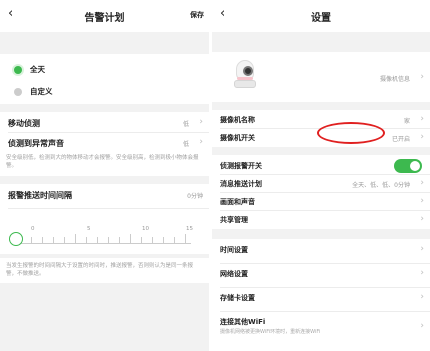 This screenshot has height=351, width=430. What do you see at coordinates (321, 183) in the screenshot?
I see `push-plan-row: 消息推送计划 全天、低、低、0分钟 ›` at bounding box center [321, 183].